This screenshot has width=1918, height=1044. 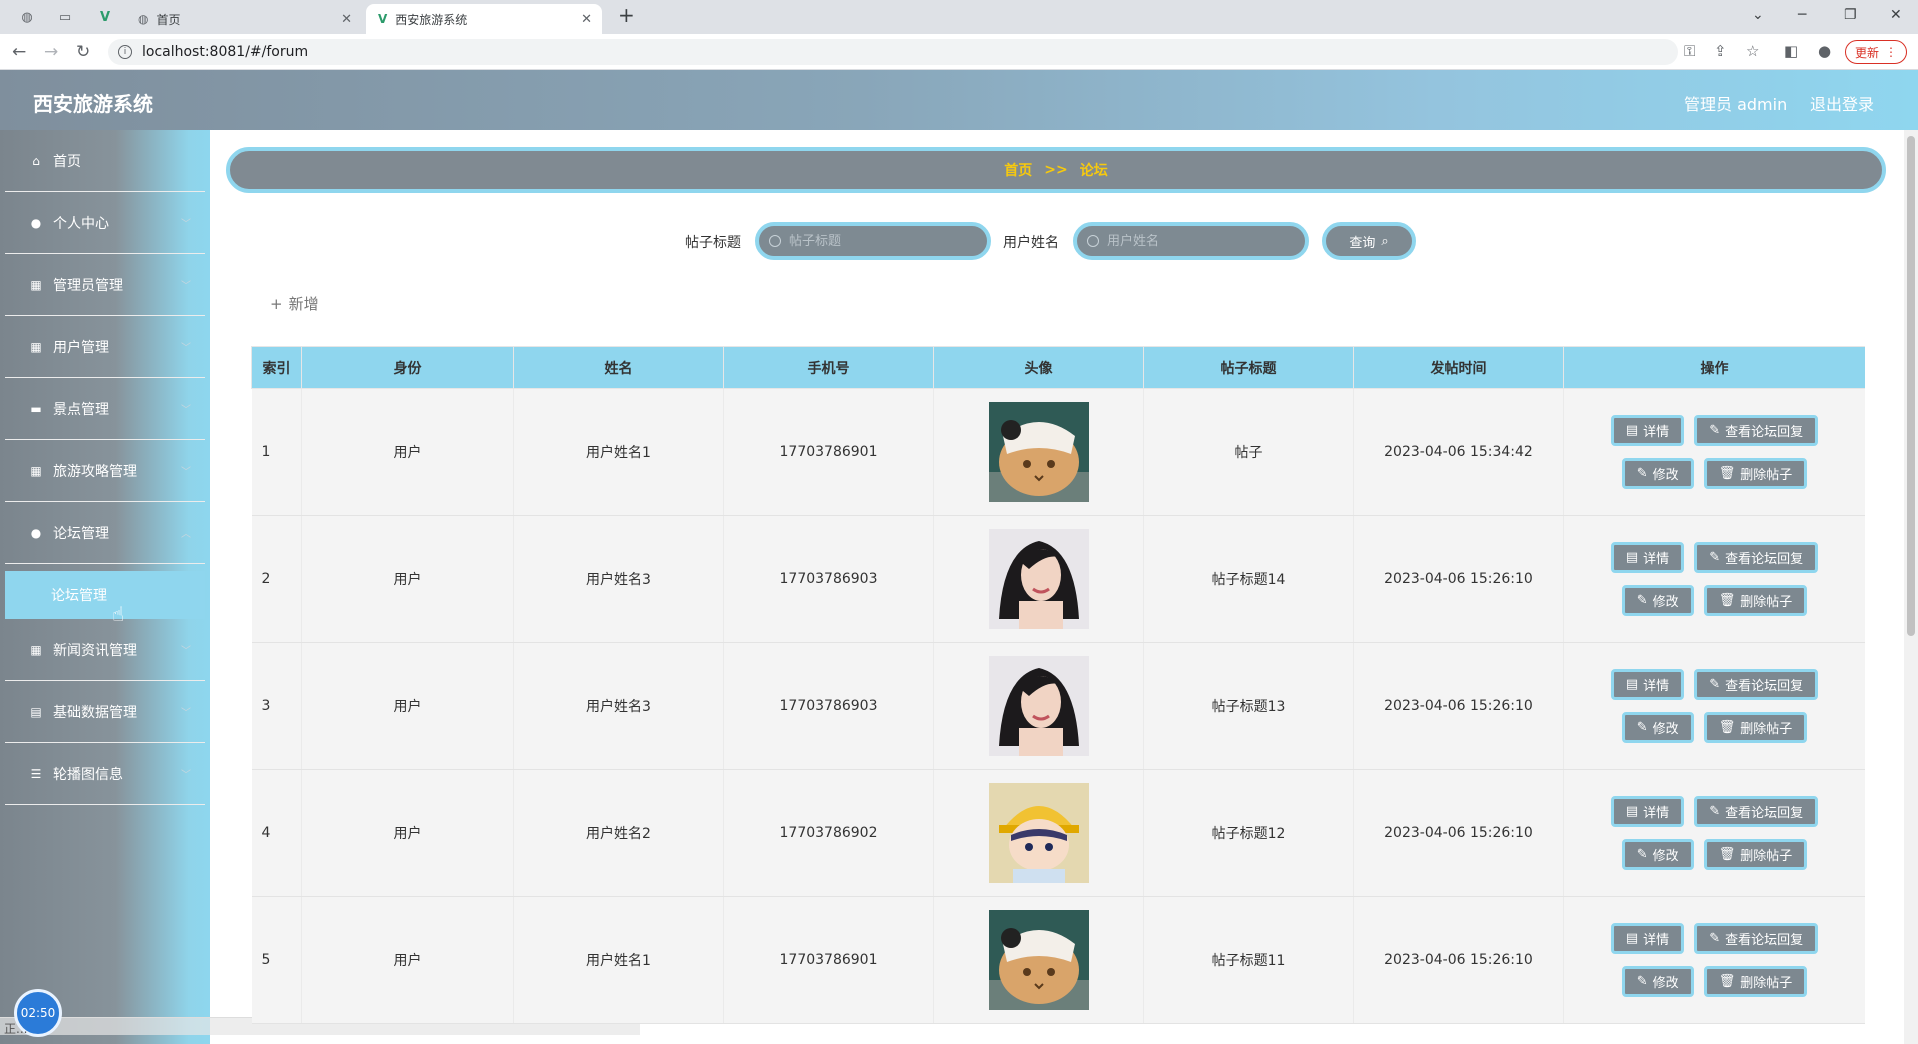 I want to click on vue-logo-icon: V, so click(x=105, y=17).